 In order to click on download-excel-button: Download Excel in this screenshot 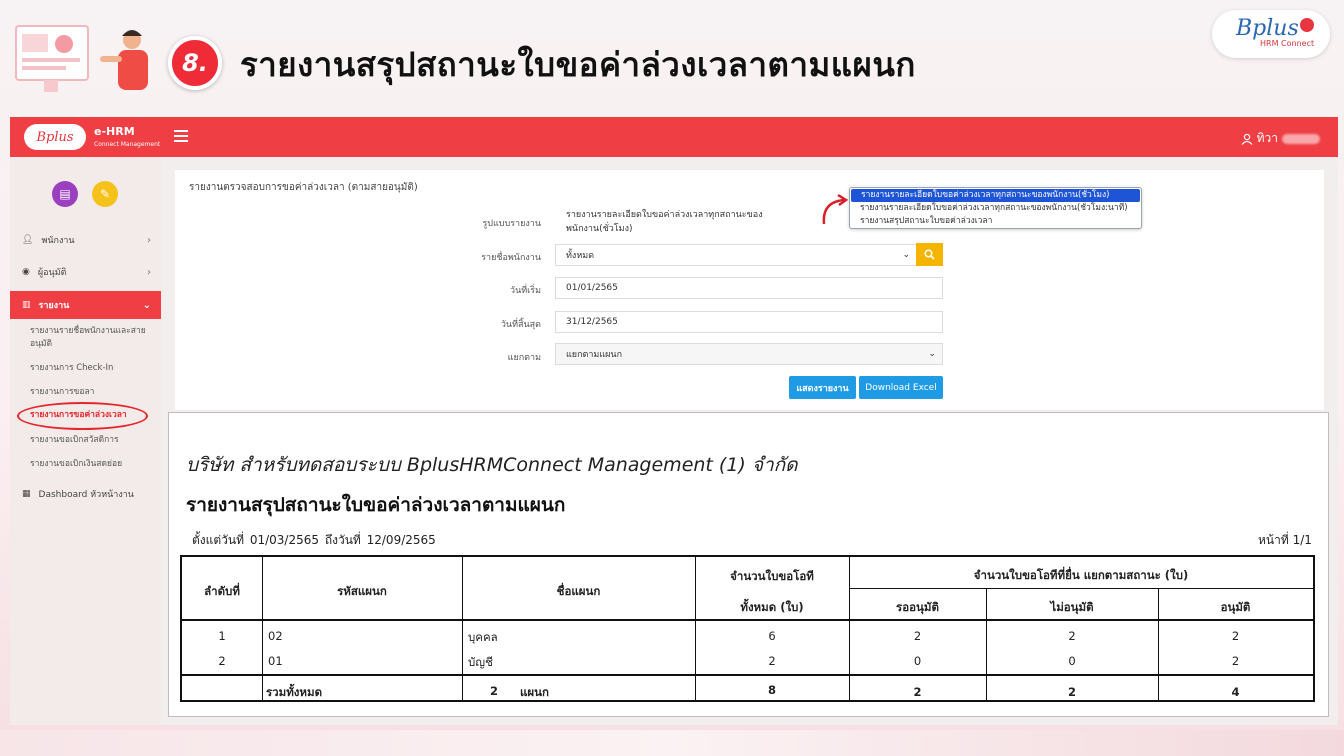, I will do `click(901, 387)`.